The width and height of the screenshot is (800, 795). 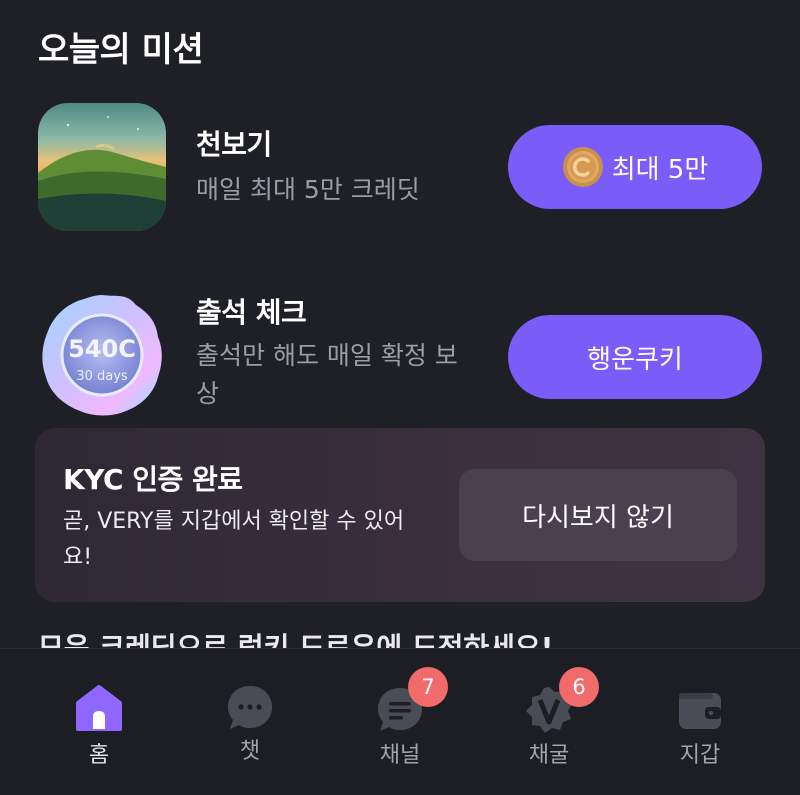 I want to click on lucky-draw-heading: 모은 크레딧으로 럭키 드로우에 도전하세요!, so click(x=296, y=639).